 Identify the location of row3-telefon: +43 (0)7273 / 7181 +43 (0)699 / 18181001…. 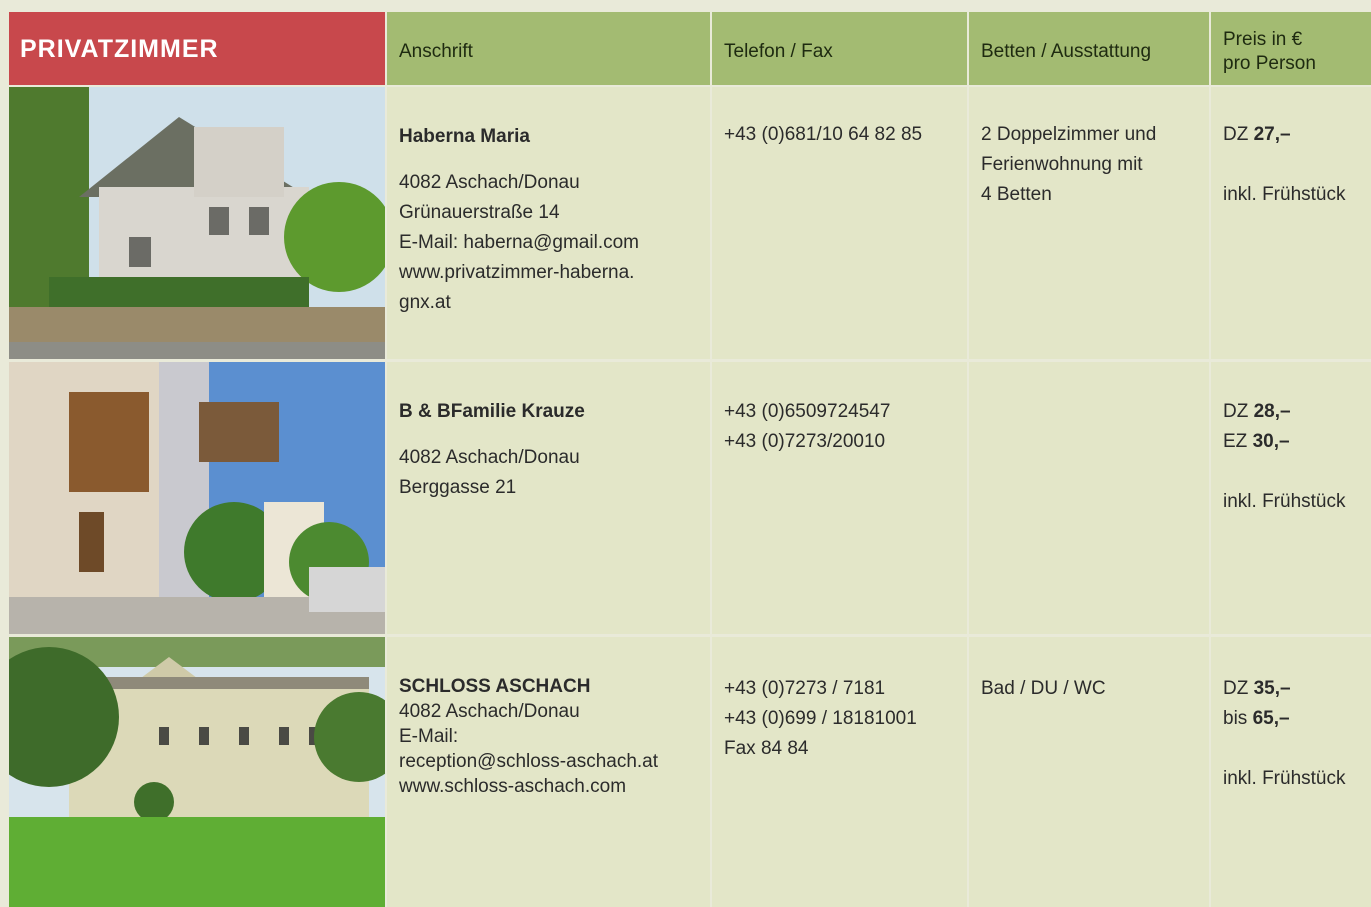
(839, 772).